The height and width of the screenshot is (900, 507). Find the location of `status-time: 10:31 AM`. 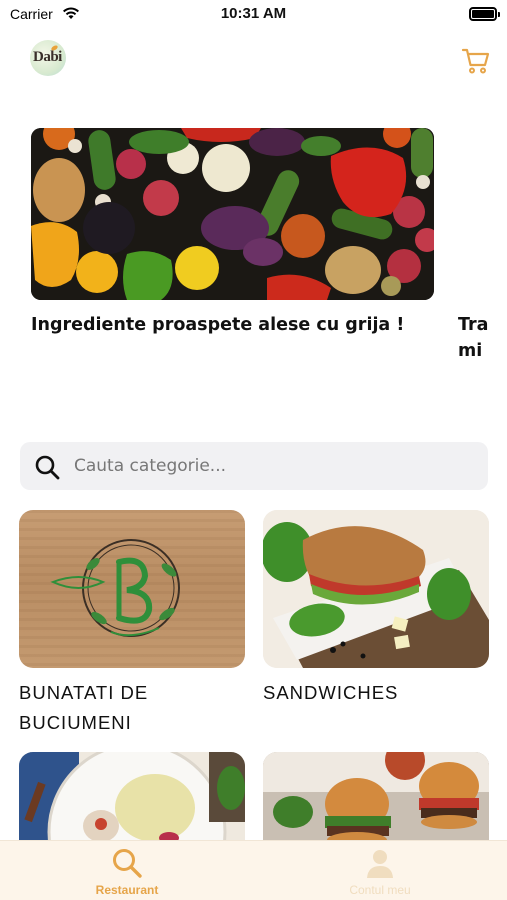

status-time: 10:31 AM is located at coordinates (253, 13).